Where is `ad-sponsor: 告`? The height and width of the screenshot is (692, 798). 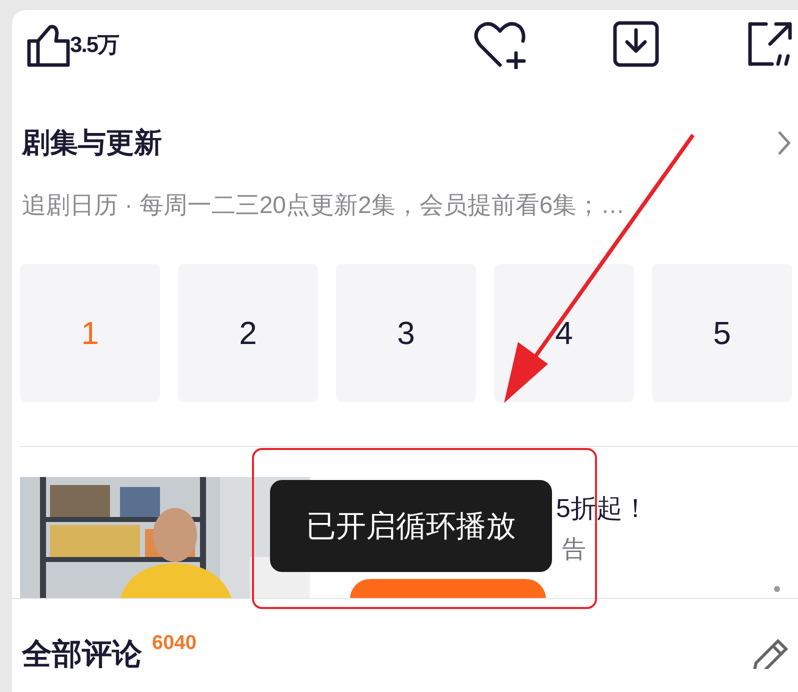
ad-sponsor: 告 is located at coordinates (574, 550).